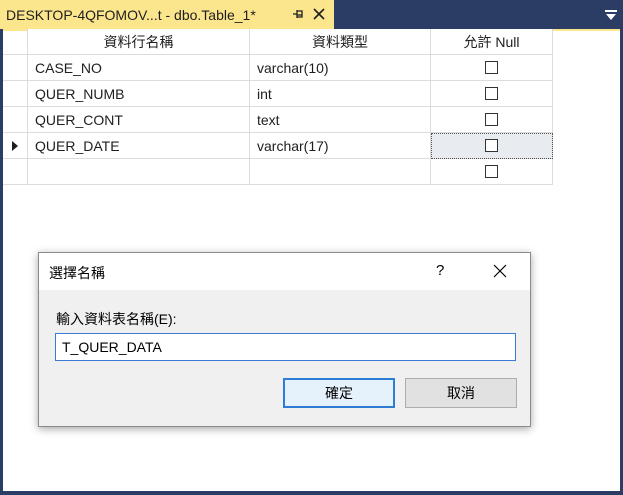  I want to click on dialog-title: 選擇名稱, so click(77, 273).